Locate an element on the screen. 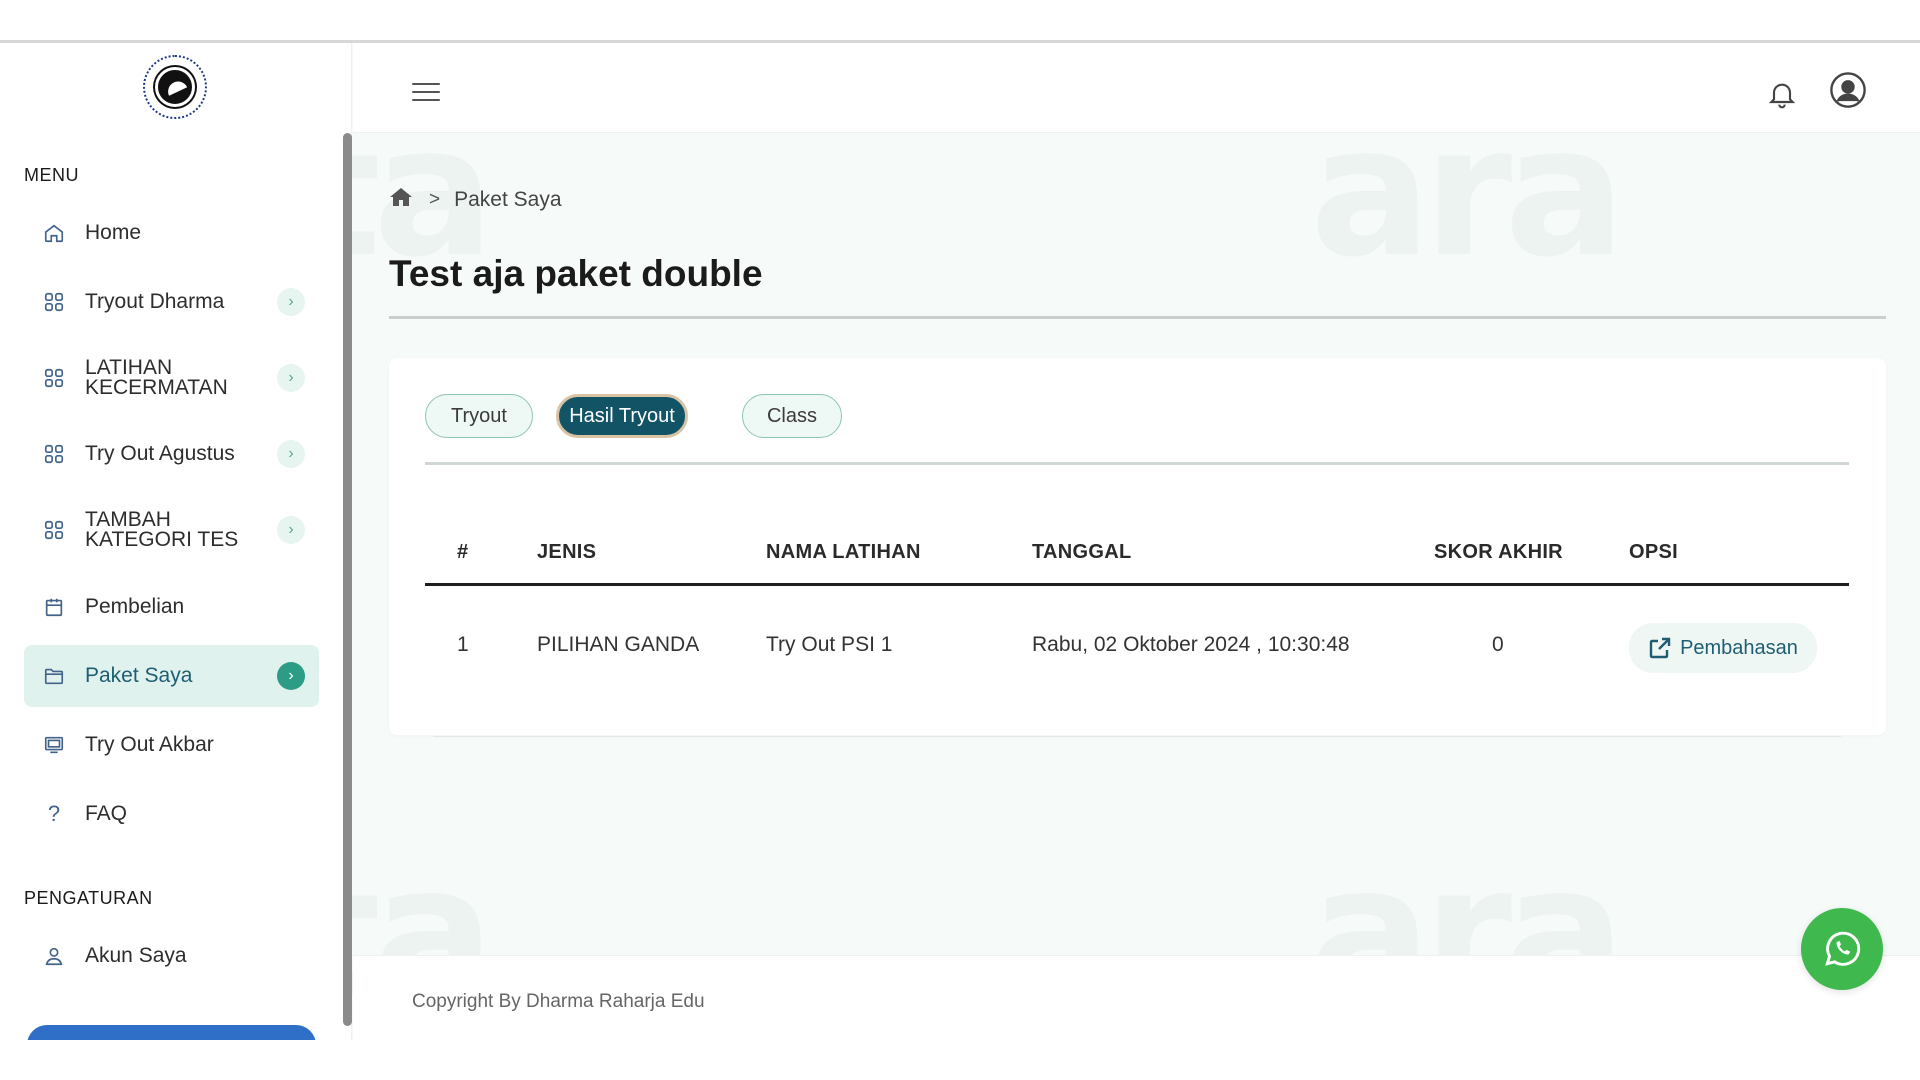 The height and width of the screenshot is (1080, 1920). sidebar-item-label: Try Out Akbar is located at coordinates (149, 744).